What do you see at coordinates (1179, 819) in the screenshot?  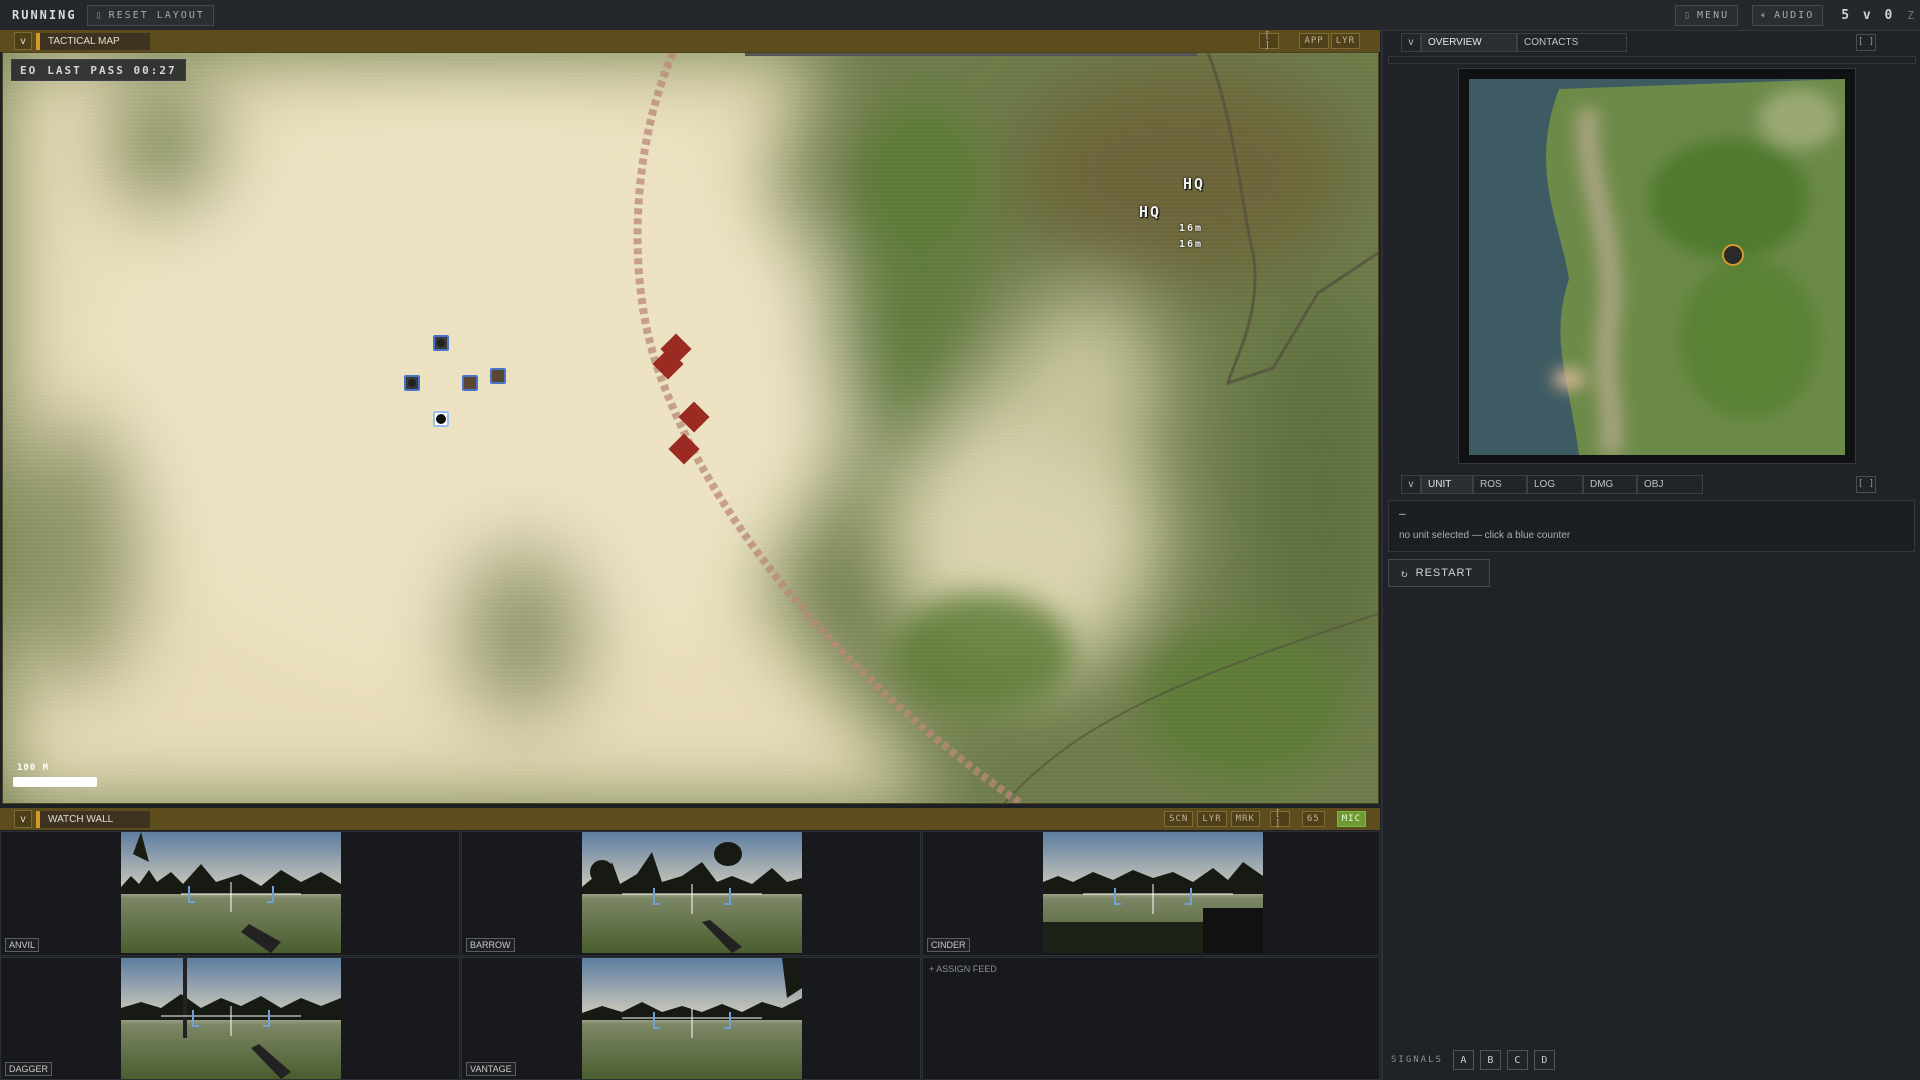 I see `scn-button: SCN` at bounding box center [1179, 819].